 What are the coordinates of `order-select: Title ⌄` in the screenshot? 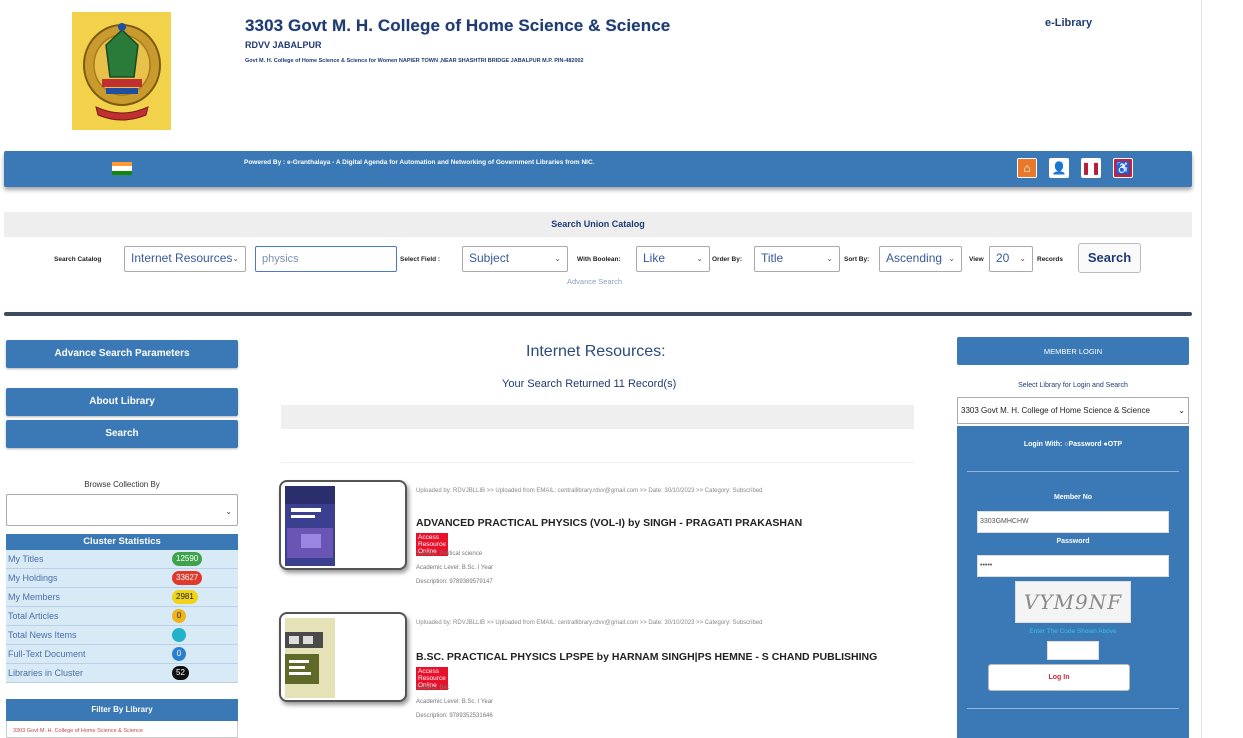 It's located at (797, 259).